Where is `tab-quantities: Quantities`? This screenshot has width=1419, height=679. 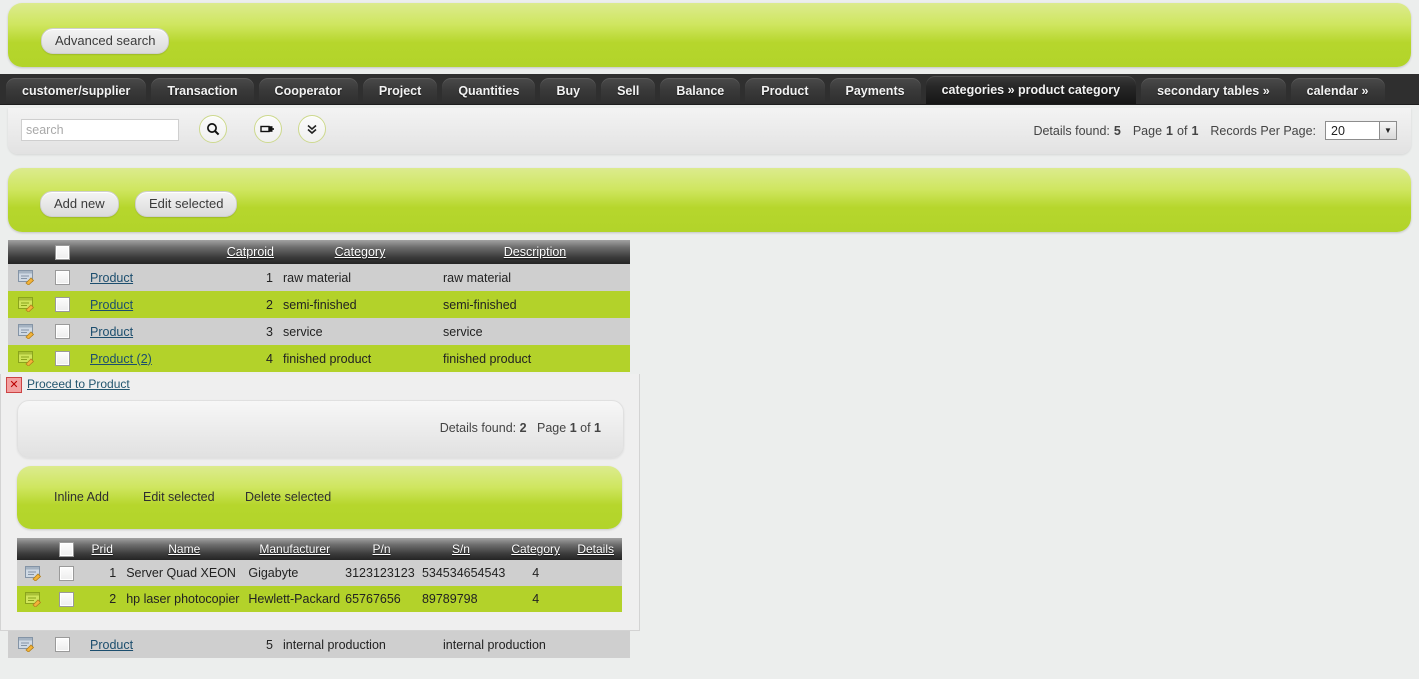
tab-quantities: Quantities is located at coordinates (489, 91).